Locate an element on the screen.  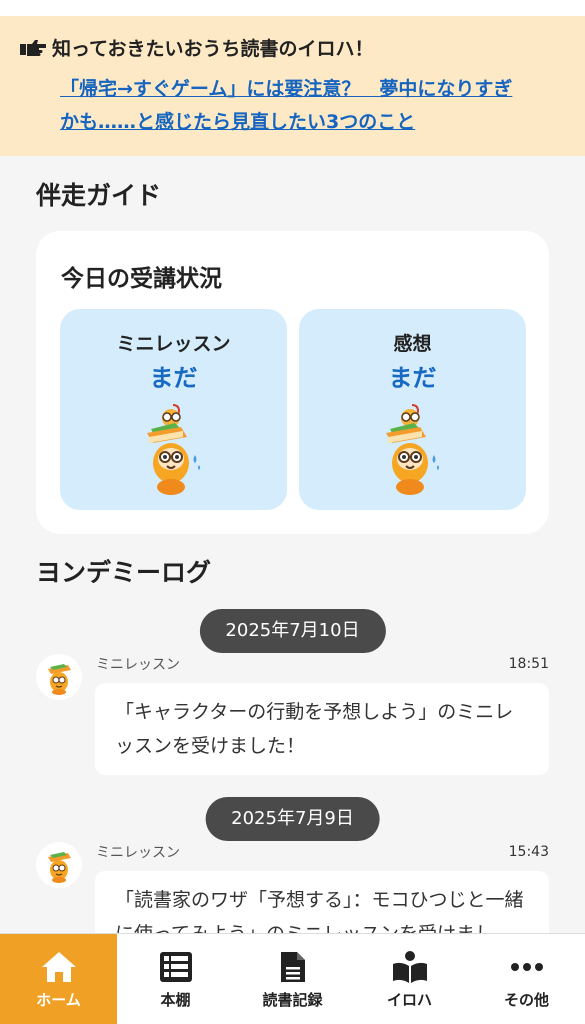
guide-section-title: 伴走ガイド is located at coordinates (99, 195).